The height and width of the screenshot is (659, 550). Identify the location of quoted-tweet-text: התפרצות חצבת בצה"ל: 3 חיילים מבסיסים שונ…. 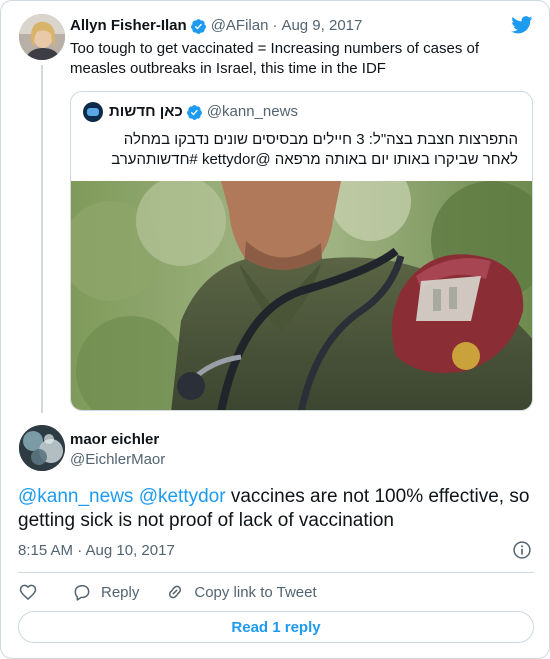
(314, 149).